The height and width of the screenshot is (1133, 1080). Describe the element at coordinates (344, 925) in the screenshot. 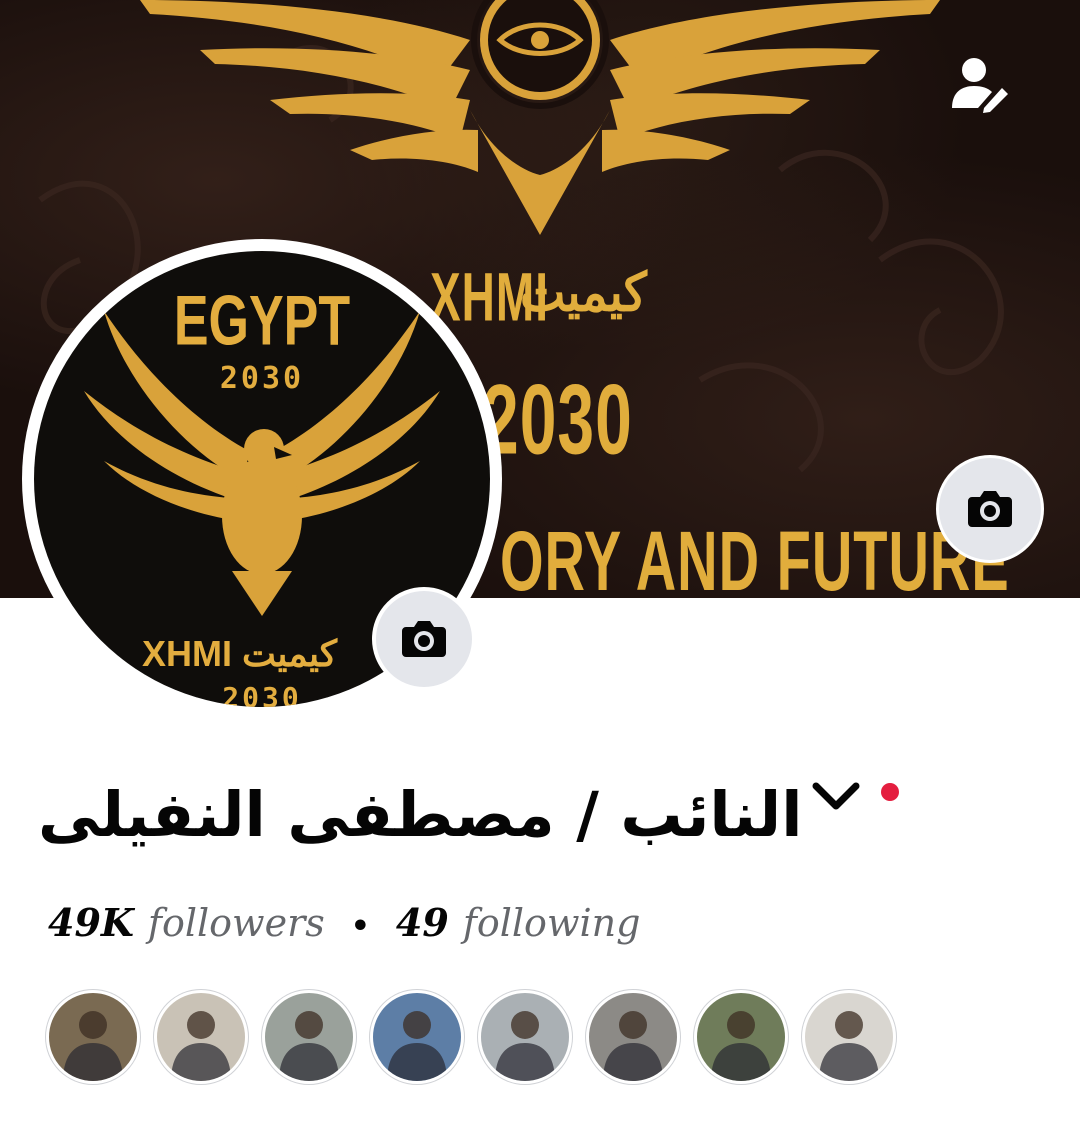

I see `follow-stats: 49K followers • 49 following` at that location.